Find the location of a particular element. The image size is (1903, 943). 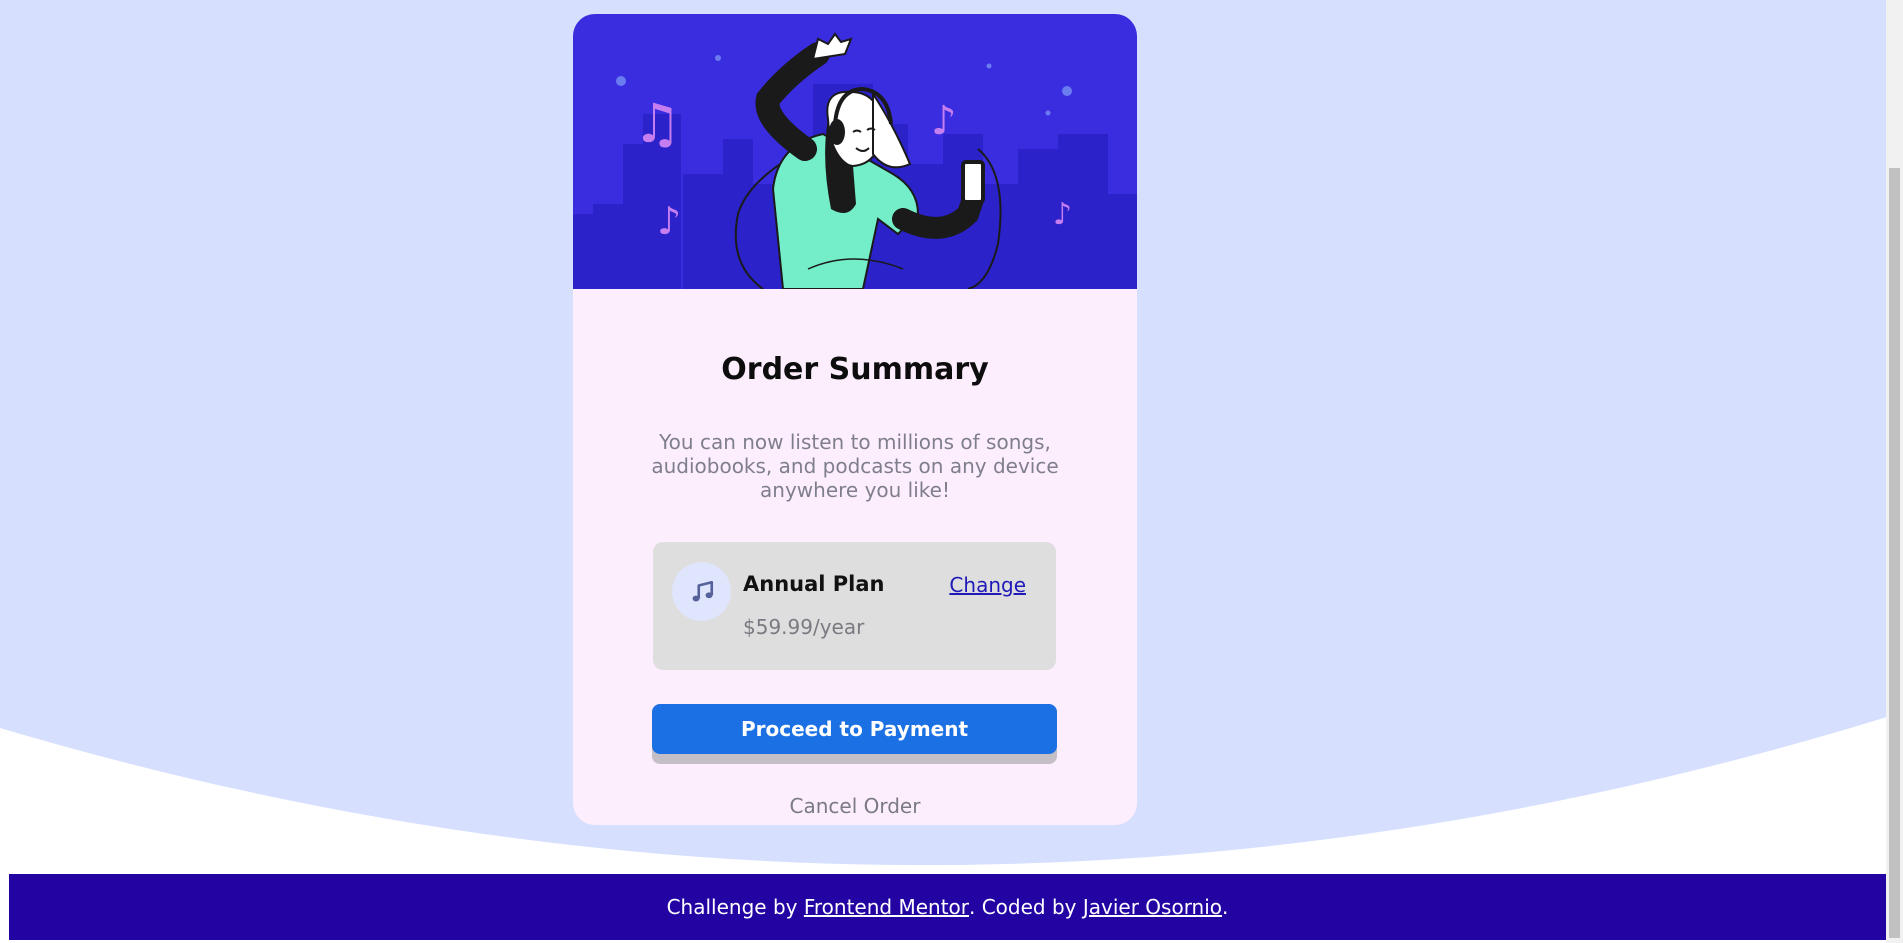

footer-middle: . Coded by is located at coordinates (1026, 907).